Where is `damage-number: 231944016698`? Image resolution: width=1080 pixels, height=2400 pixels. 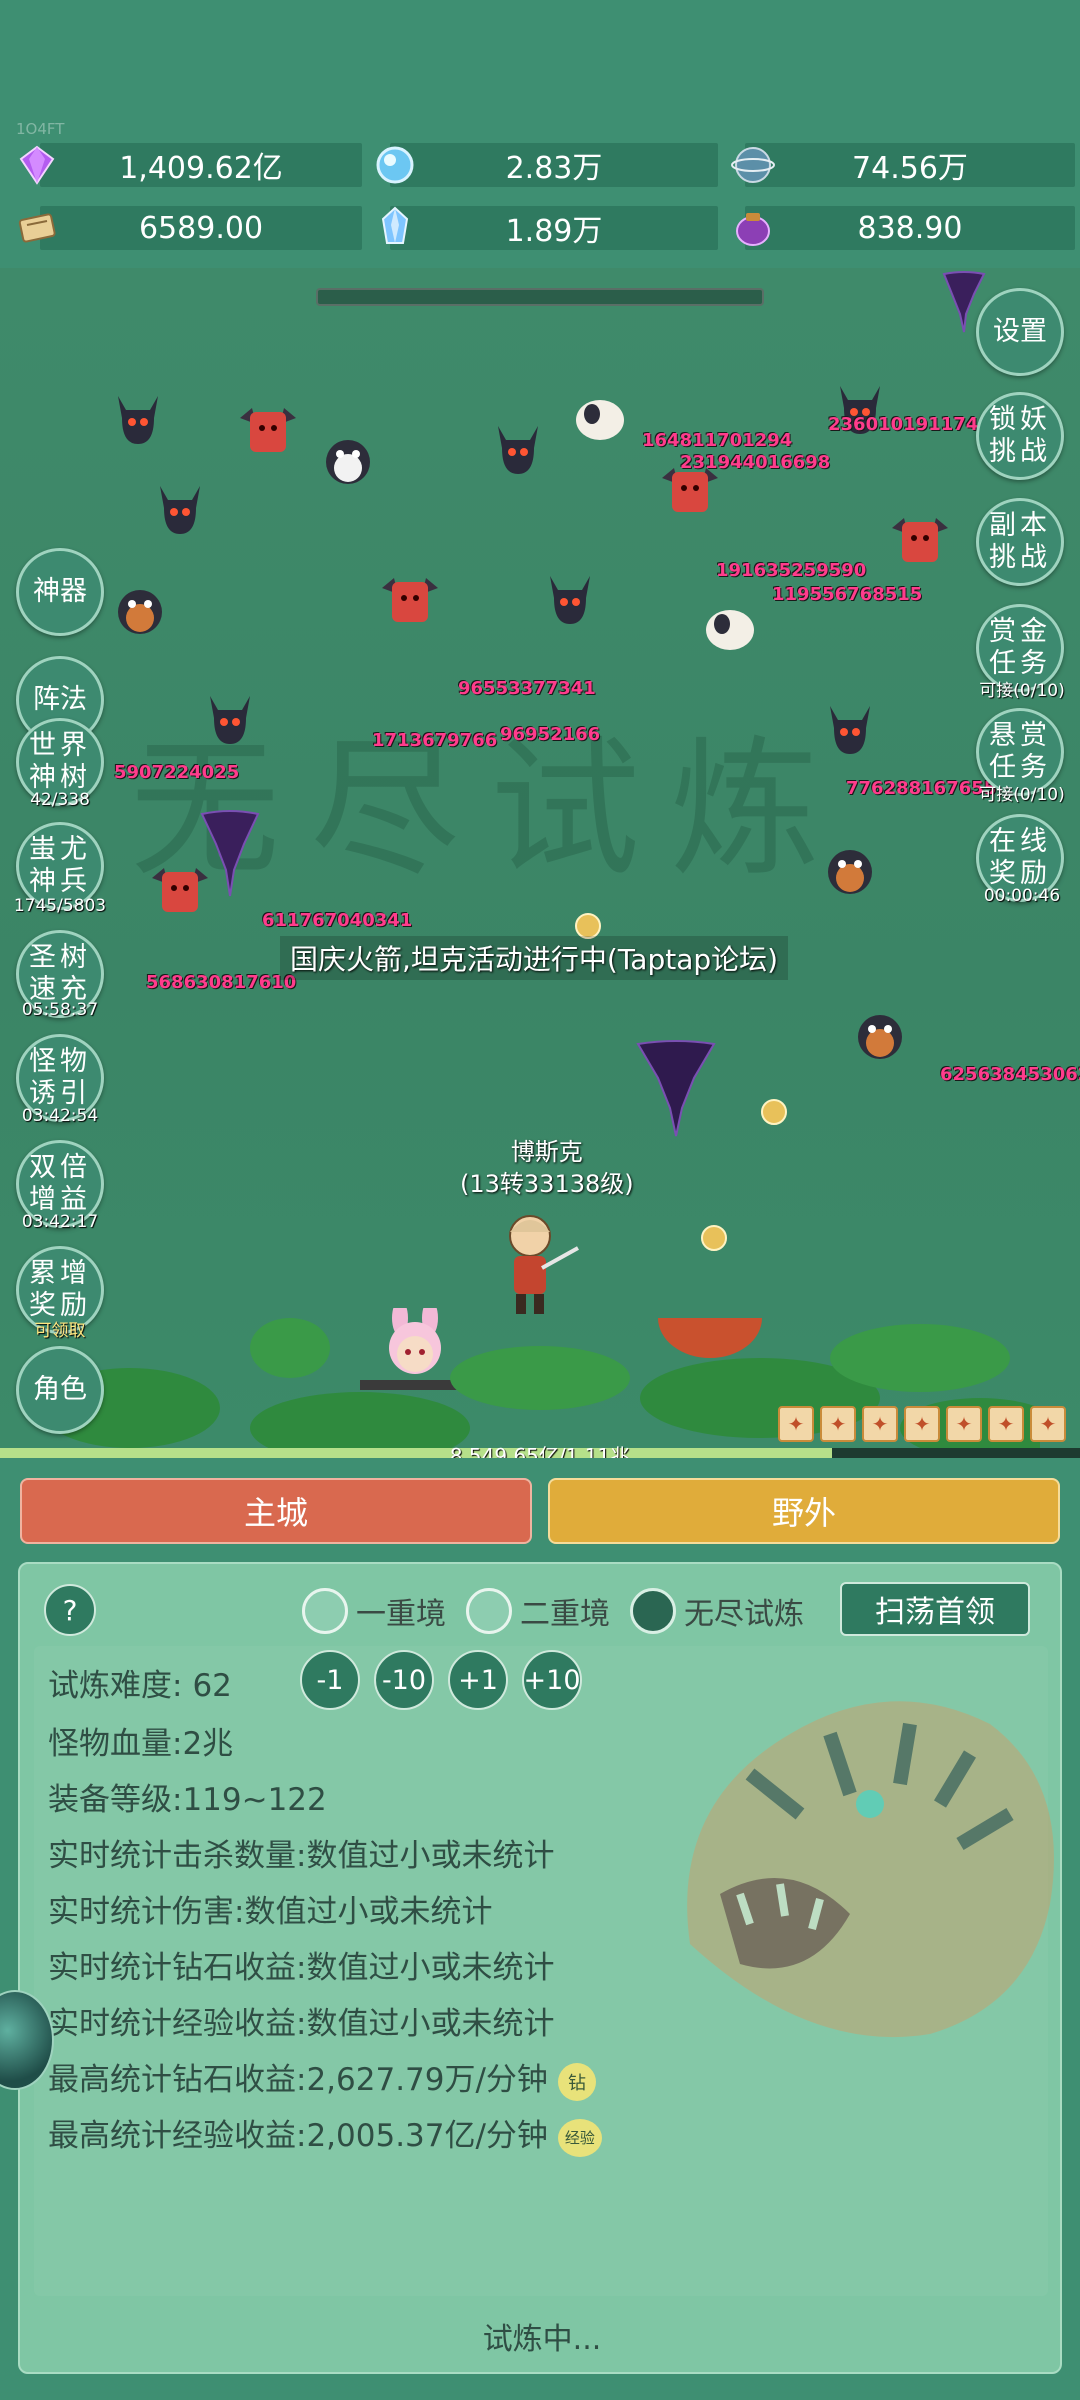
damage-number: 231944016698 is located at coordinates (755, 462).